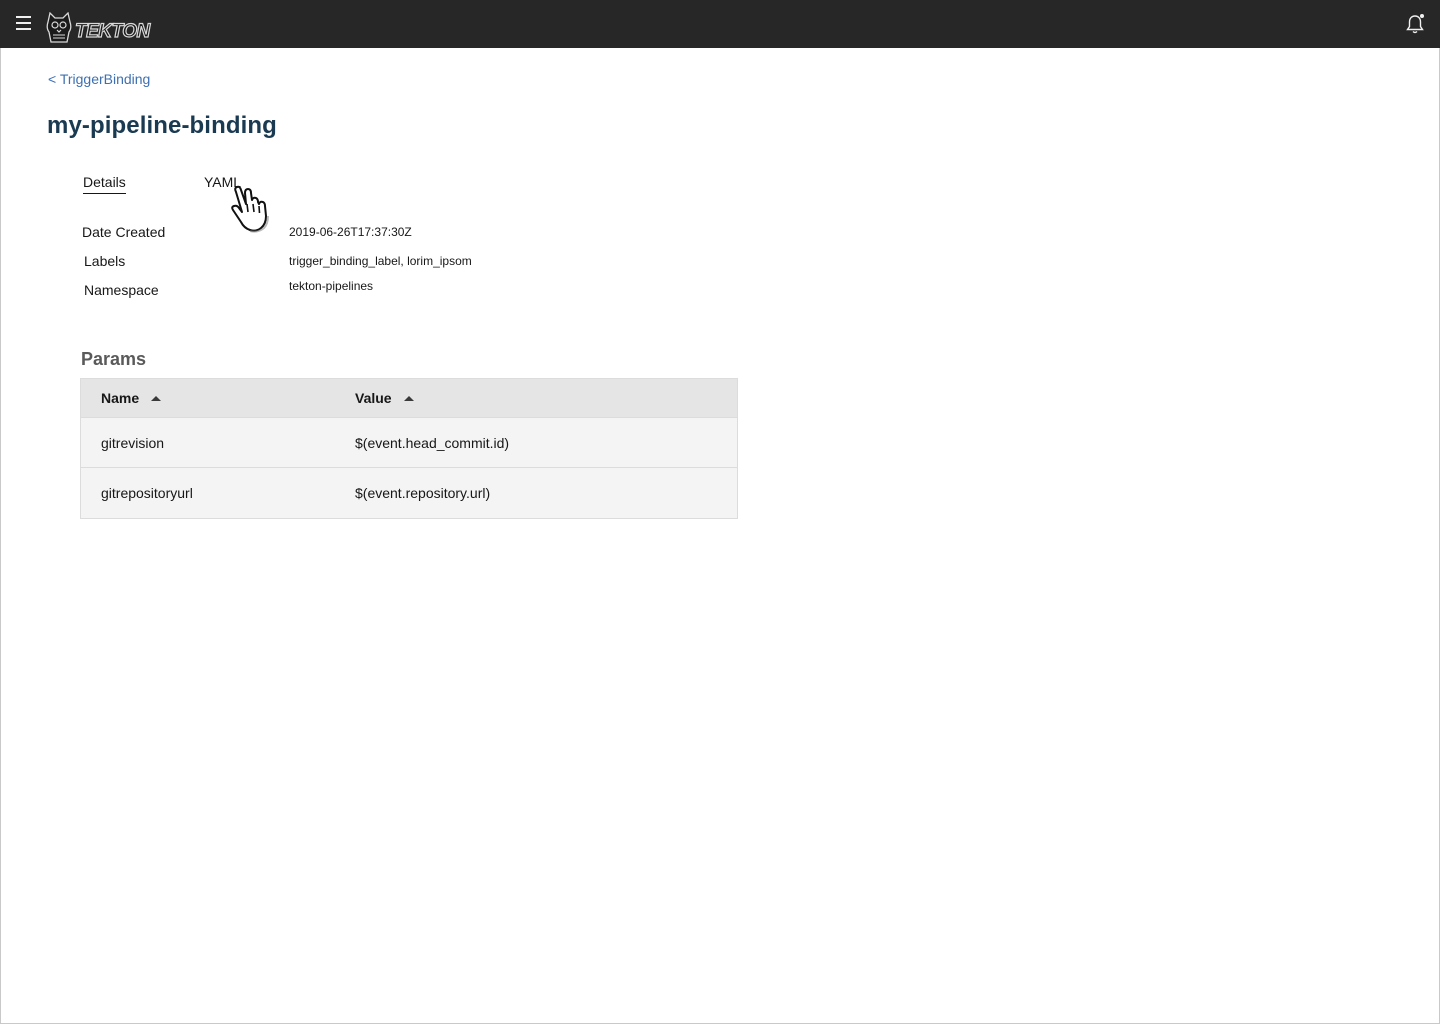 This screenshot has width=1440, height=1024. Describe the element at coordinates (162, 125) in the screenshot. I see `page-title: my-pipeline-binding` at that location.